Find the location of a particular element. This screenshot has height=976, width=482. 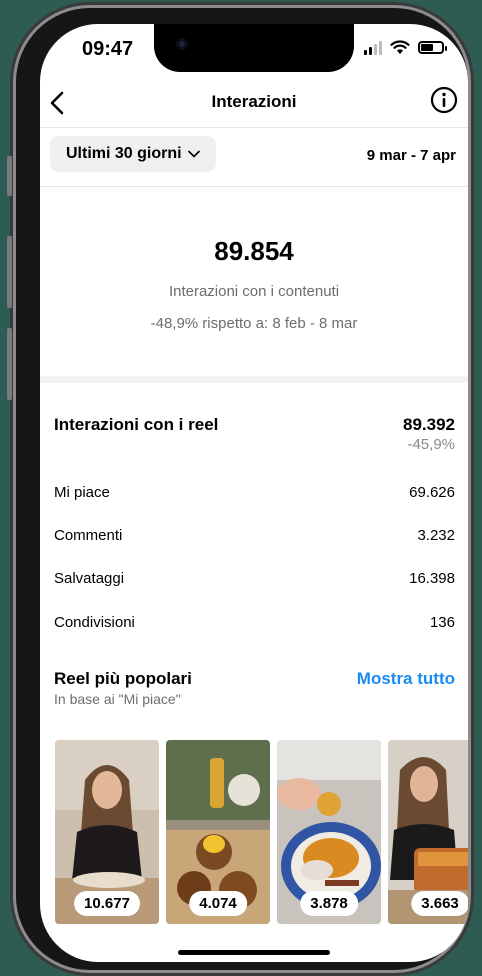

reel-thumbnail: 3.663 is located at coordinates (428, 832).